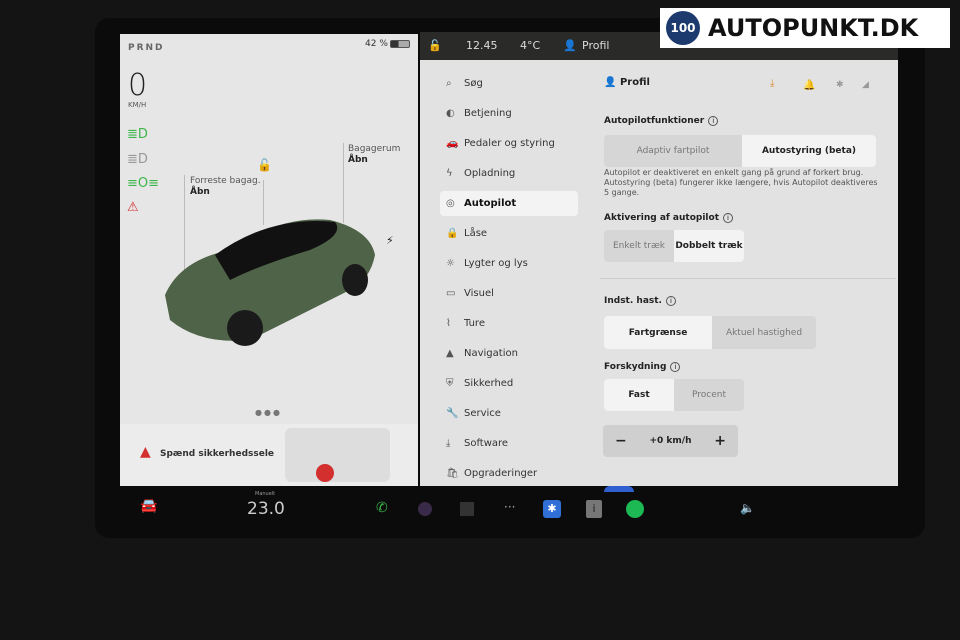 This screenshot has width=960, height=640. Describe the element at coordinates (225, 187) in the screenshot. I see `front-trunk-label: Forreste bagag. Åbn` at that location.